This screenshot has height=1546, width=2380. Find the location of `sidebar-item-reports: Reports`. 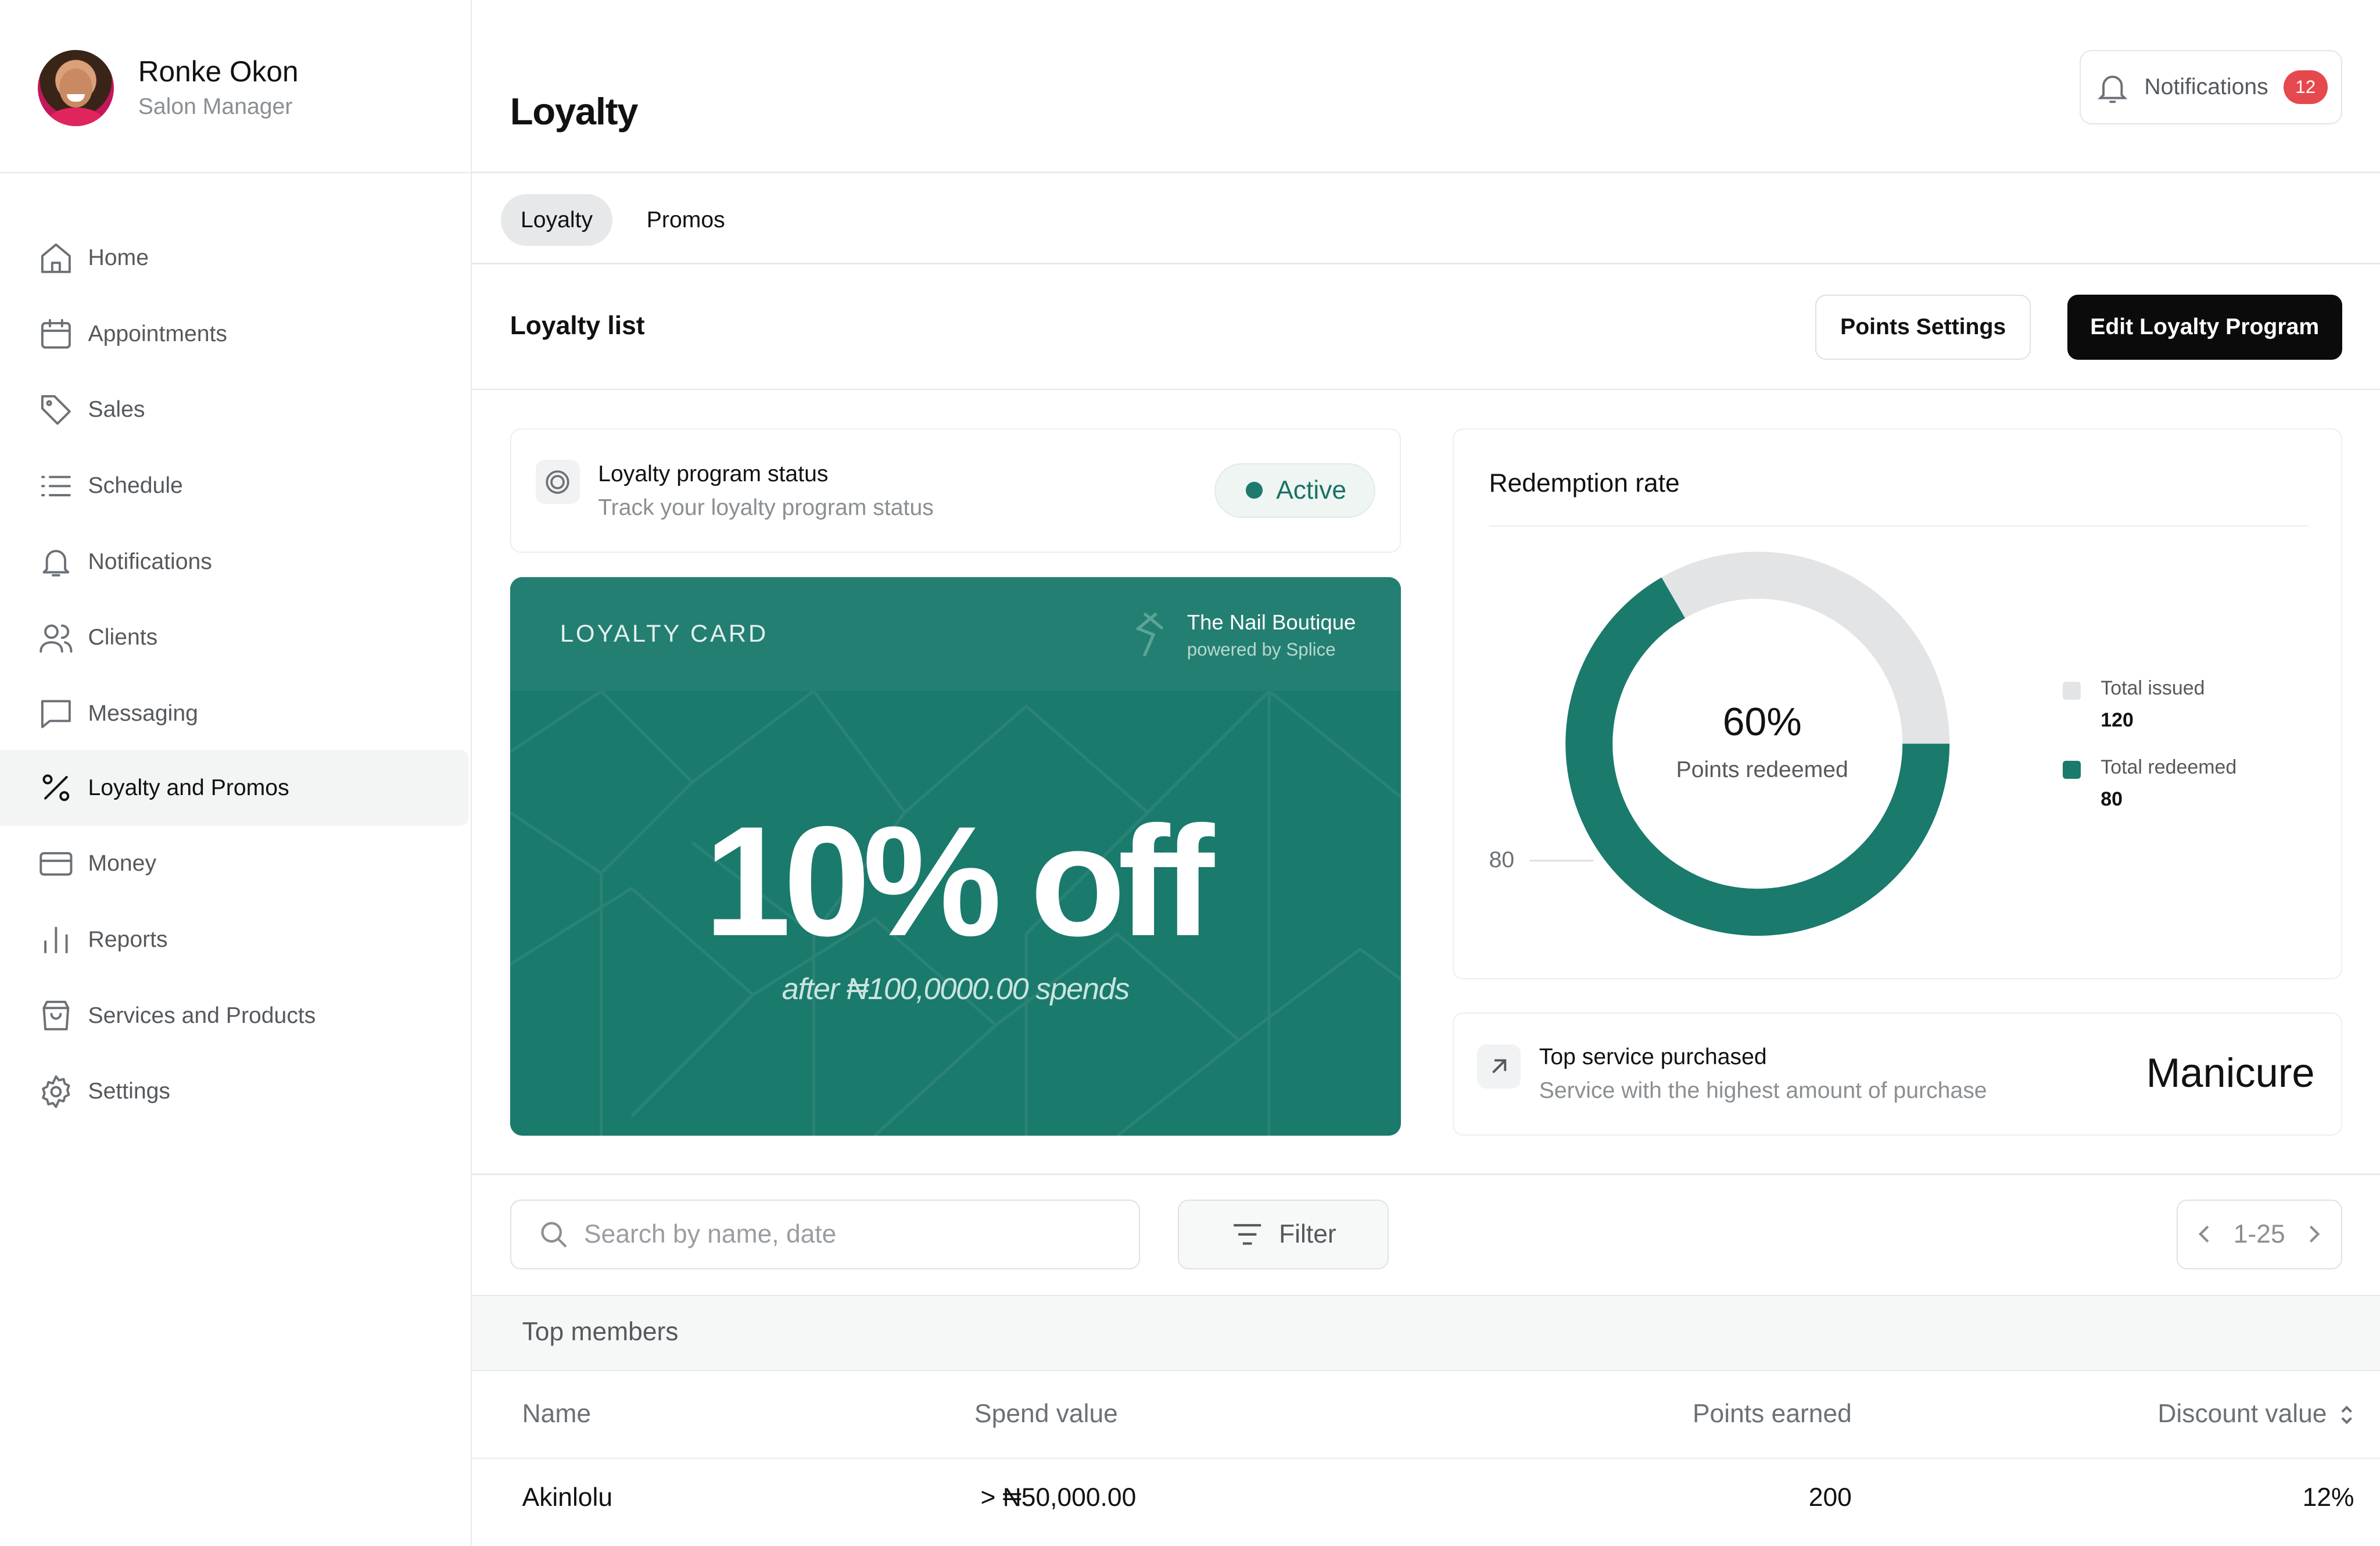

sidebar-item-reports: Reports is located at coordinates (235, 940).